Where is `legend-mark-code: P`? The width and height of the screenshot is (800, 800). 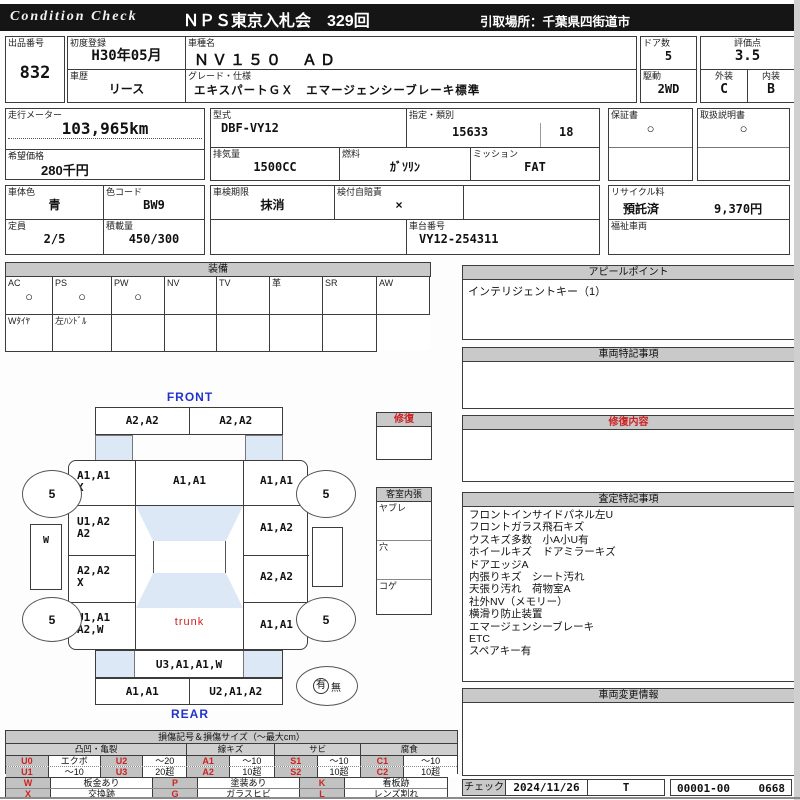 legend-mark-code: P is located at coordinates (175, 783).